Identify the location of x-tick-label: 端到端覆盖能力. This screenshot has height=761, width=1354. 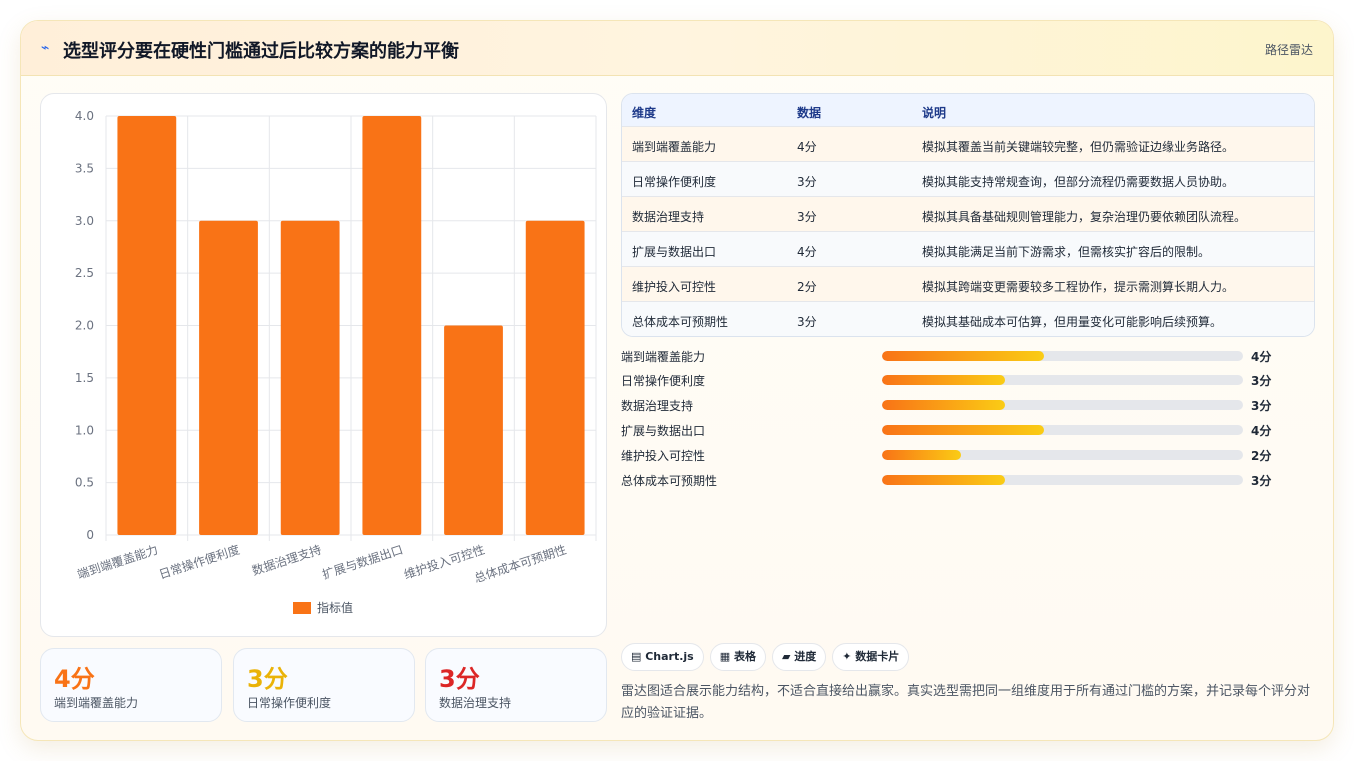
(118, 562).